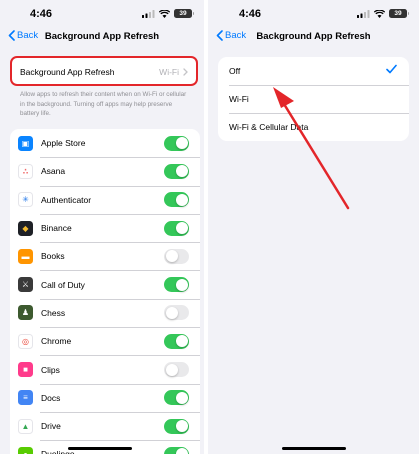  Describe the element at coordinates (105, 397) in the screenshot. I see `app-row-docs: ≡ Docs` at that location.